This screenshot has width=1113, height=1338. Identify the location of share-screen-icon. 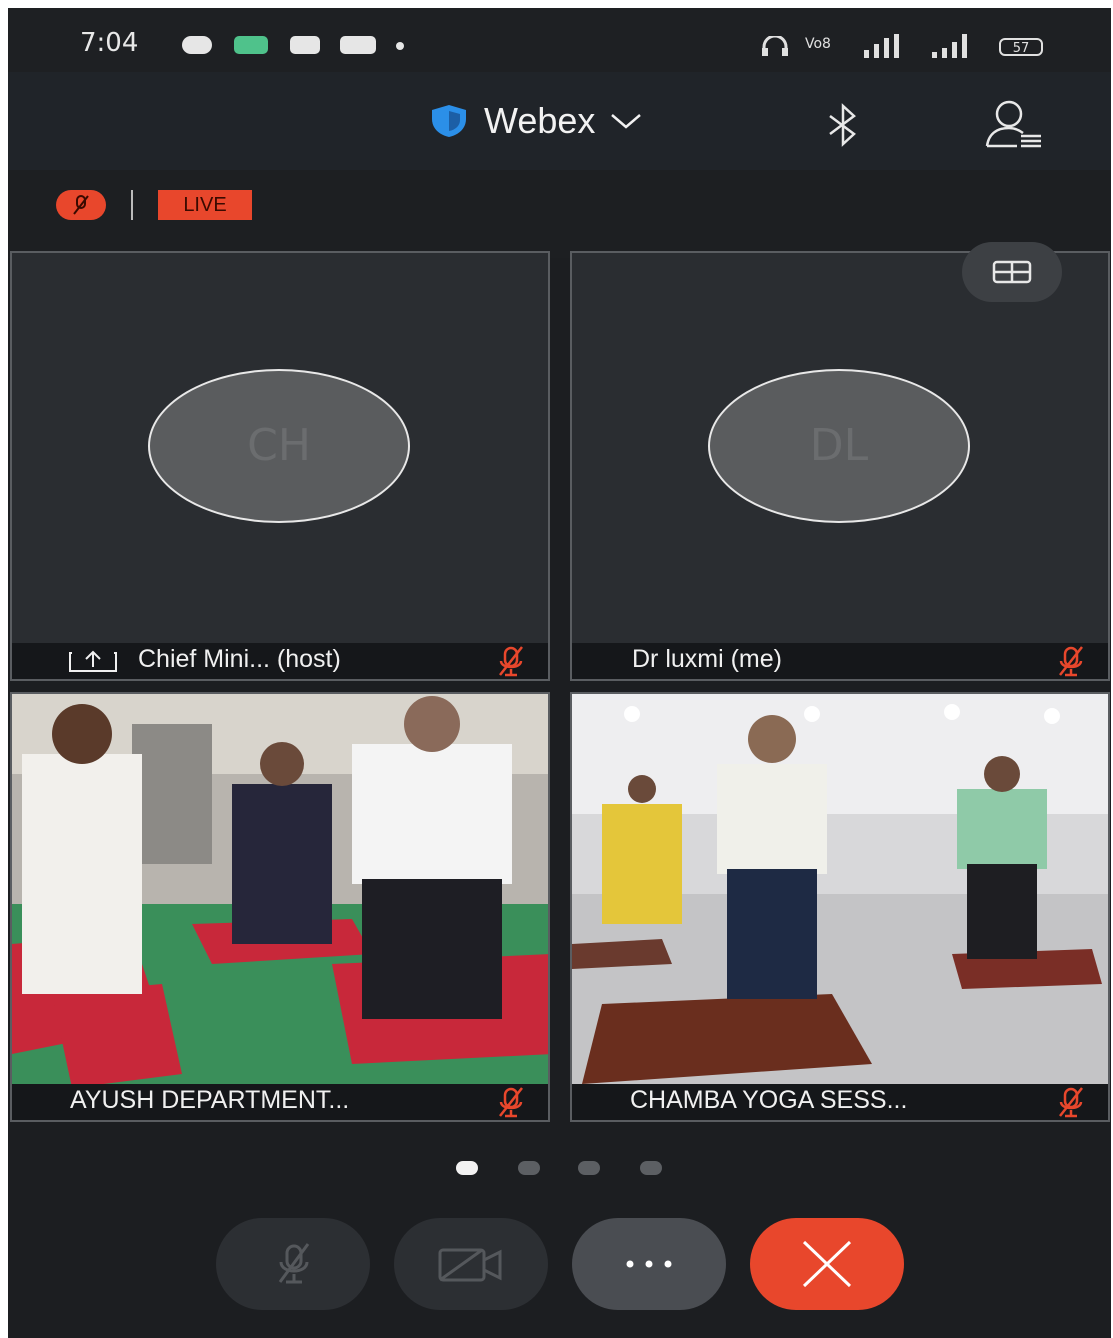
(93, 661).